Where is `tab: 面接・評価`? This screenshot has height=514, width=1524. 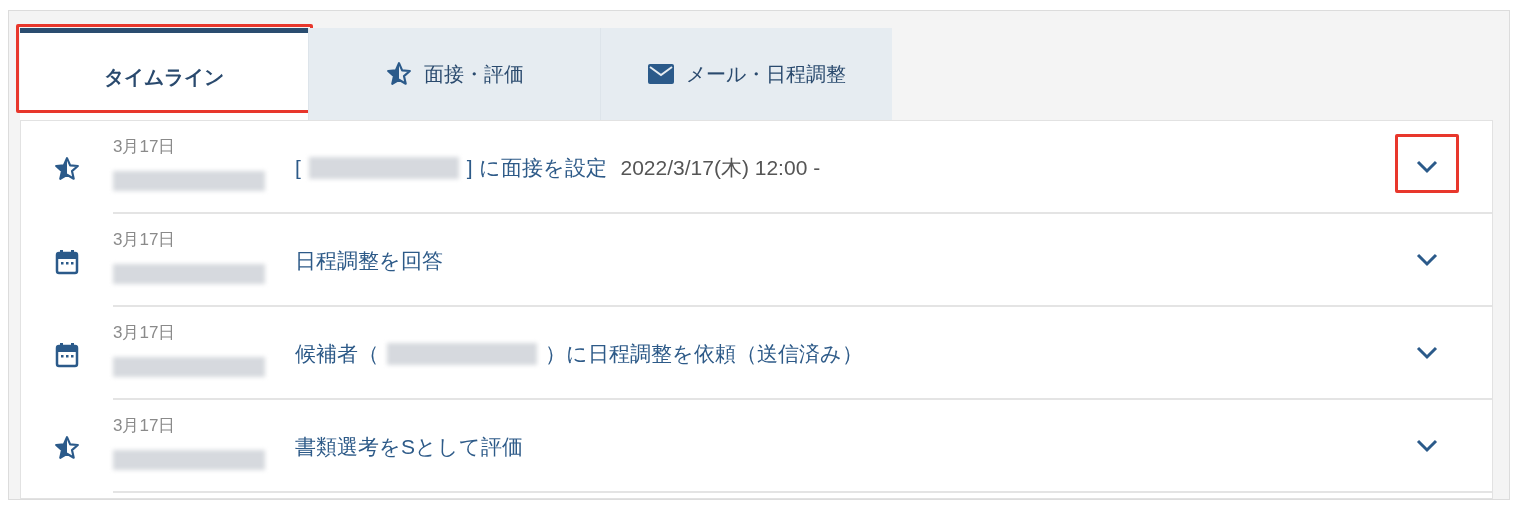
tab: 面接・評価 is located at coordinates (454, 74).